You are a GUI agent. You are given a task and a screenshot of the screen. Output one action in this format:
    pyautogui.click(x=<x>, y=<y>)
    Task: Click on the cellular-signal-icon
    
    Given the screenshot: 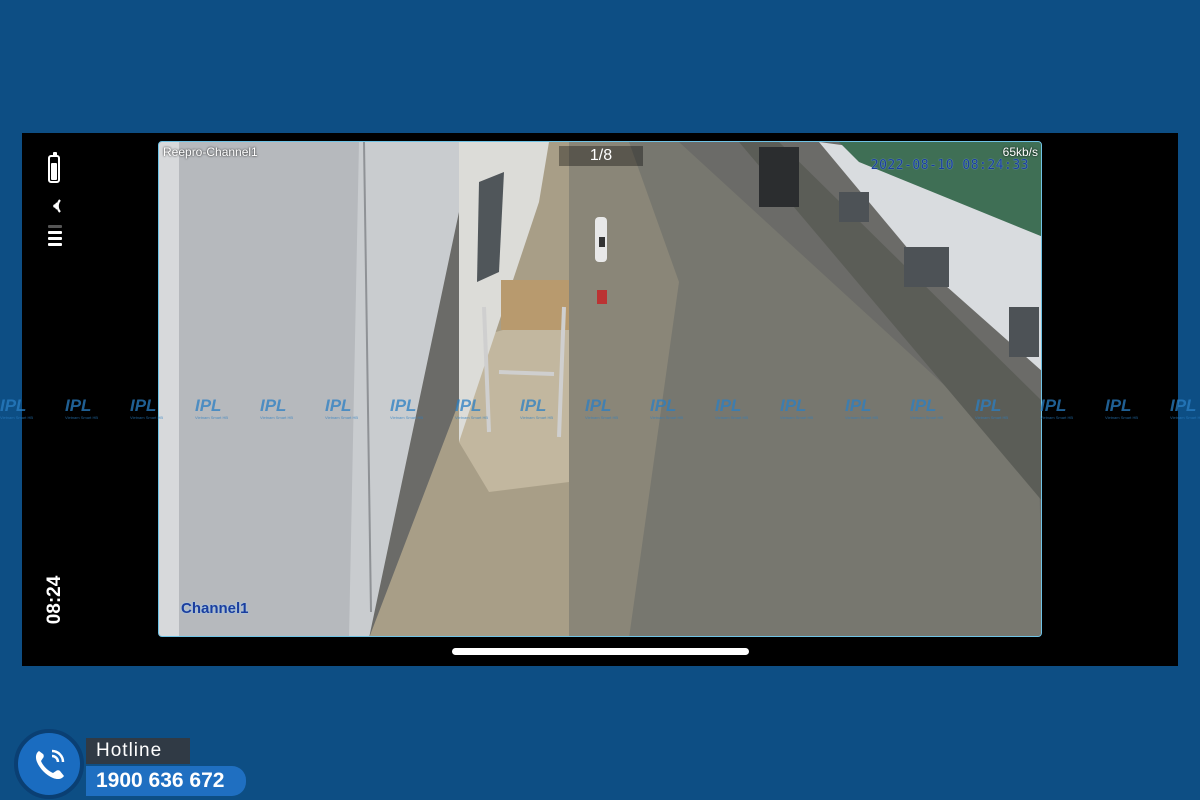 What is the action you would take?
    pyautogui.click(x=55, y=235)
    